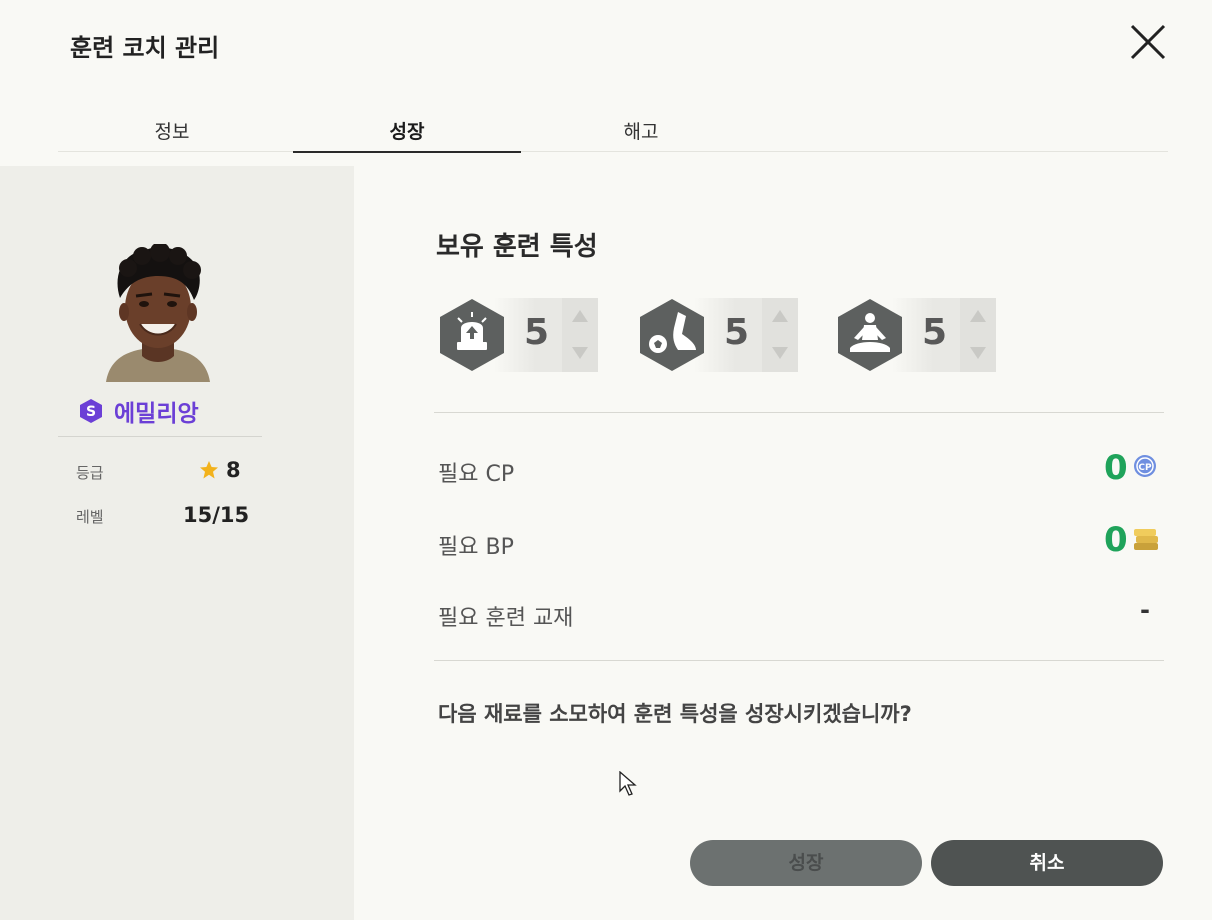 The image size is (1212, 920). What do you see at coordinates (156, 414) in the screenshot?
I see `coach-name: 에밀리앙` at bounding box center [156, 414].